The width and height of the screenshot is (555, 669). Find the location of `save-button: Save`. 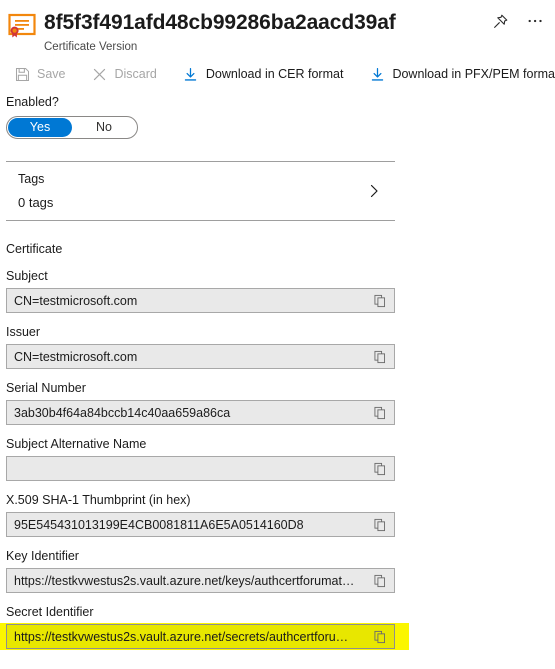

save-button: Save is located at coordinates (44, 74).